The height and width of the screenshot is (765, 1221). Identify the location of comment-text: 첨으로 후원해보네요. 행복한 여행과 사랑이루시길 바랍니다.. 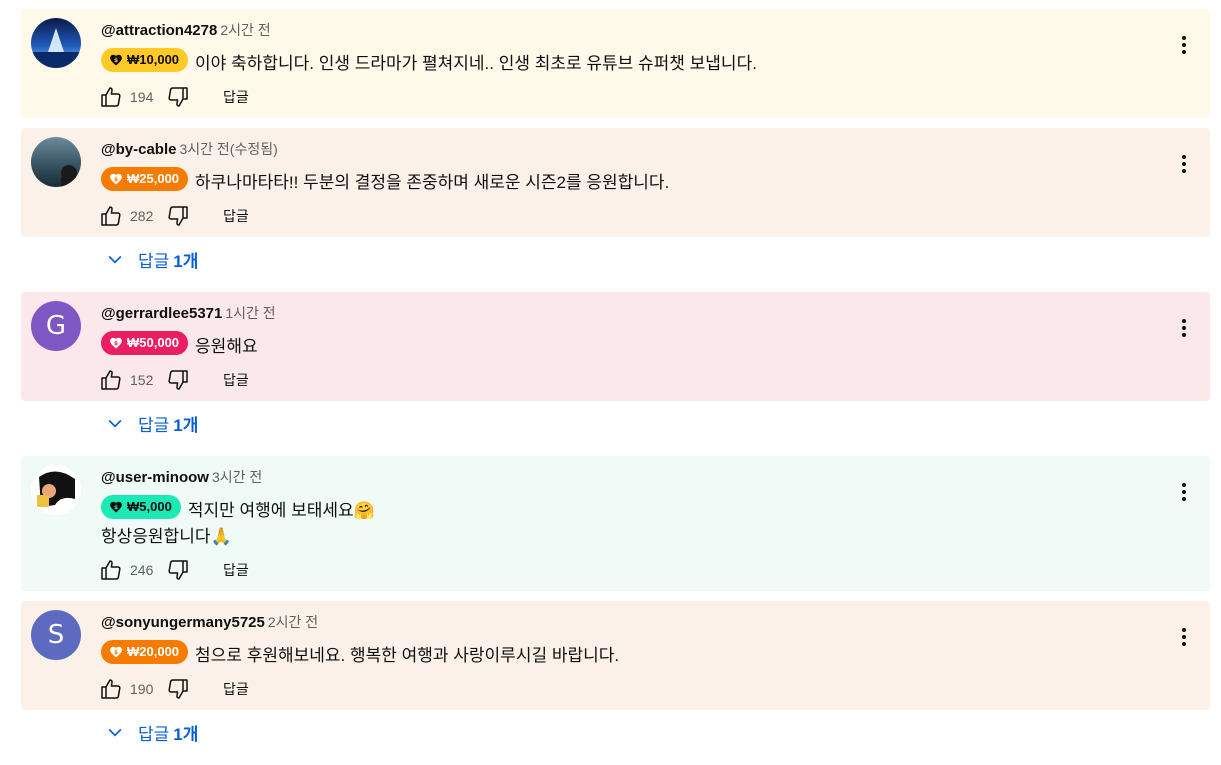
(407, 655).